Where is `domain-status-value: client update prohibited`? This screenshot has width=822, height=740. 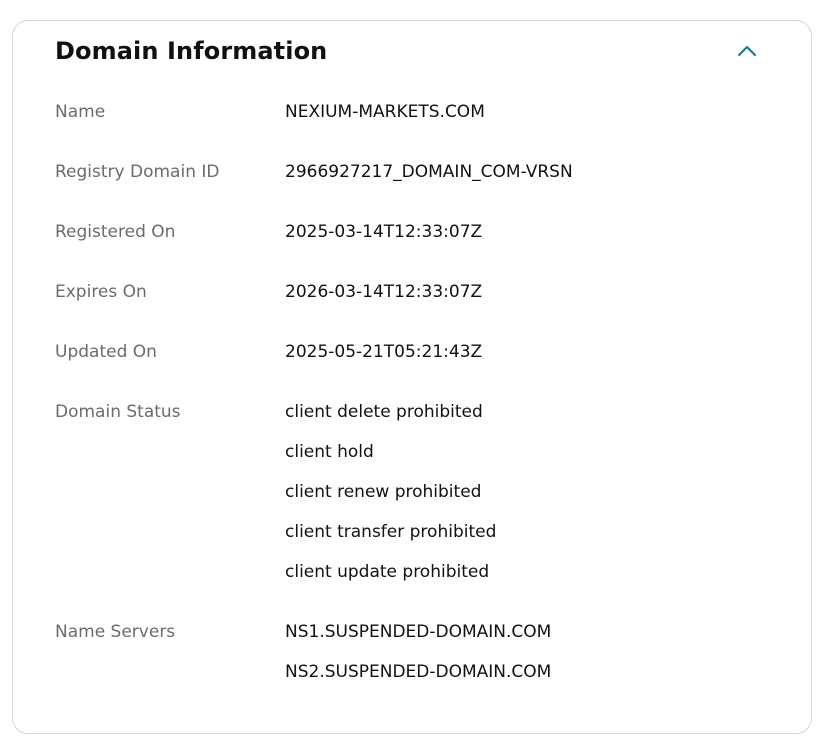 domain-status-value: client update prohibited is located at coordinates (387, 572).